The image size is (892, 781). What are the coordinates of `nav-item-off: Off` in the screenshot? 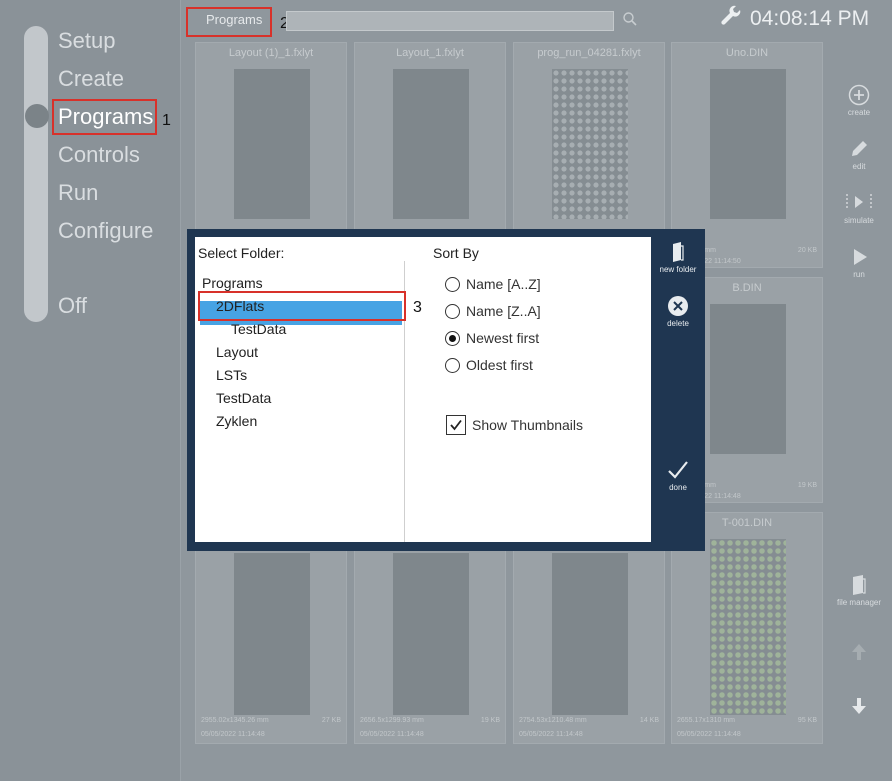 It's located at (72, 306).